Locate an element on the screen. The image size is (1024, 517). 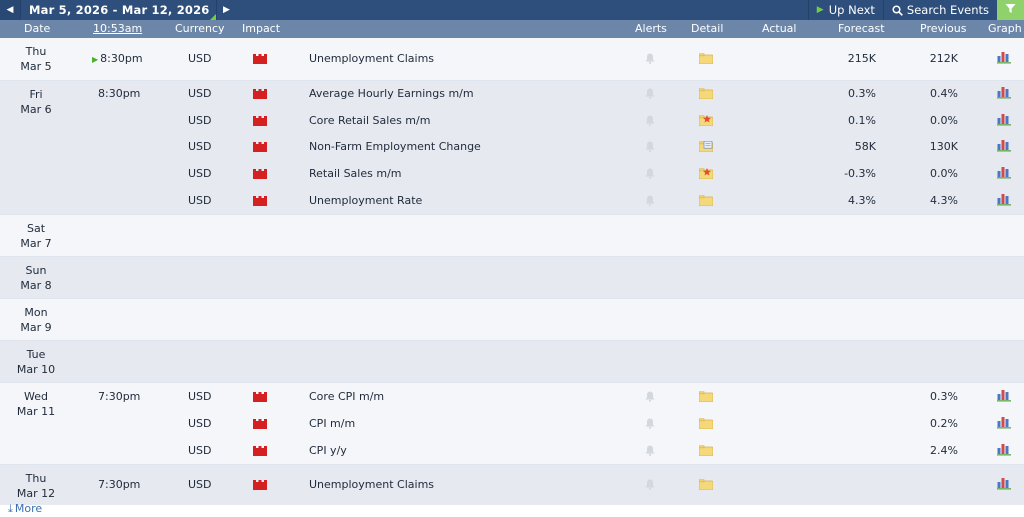
prev-week-button: ◀ is located at coordinates (10, 10).